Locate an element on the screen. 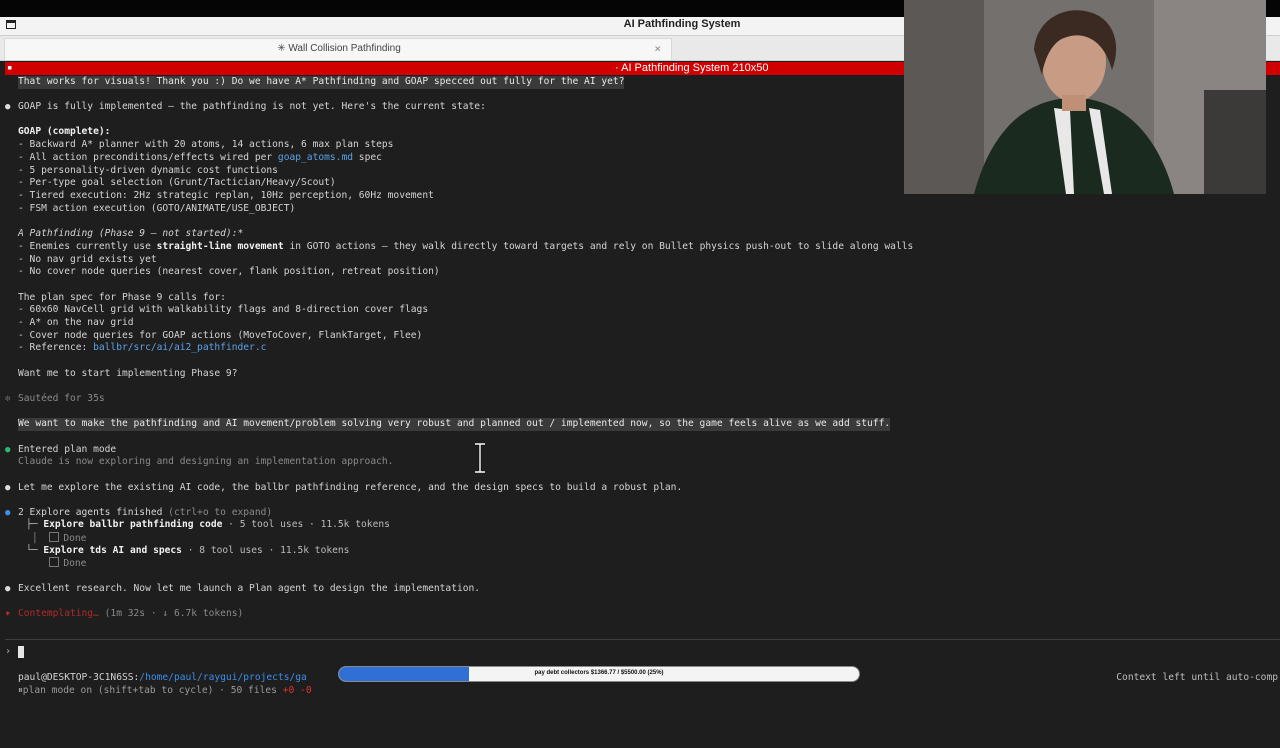 The width and height of the screenshot is (1280, 748). pane-marker-icon: ▪ is located at coordinates (10, 68).